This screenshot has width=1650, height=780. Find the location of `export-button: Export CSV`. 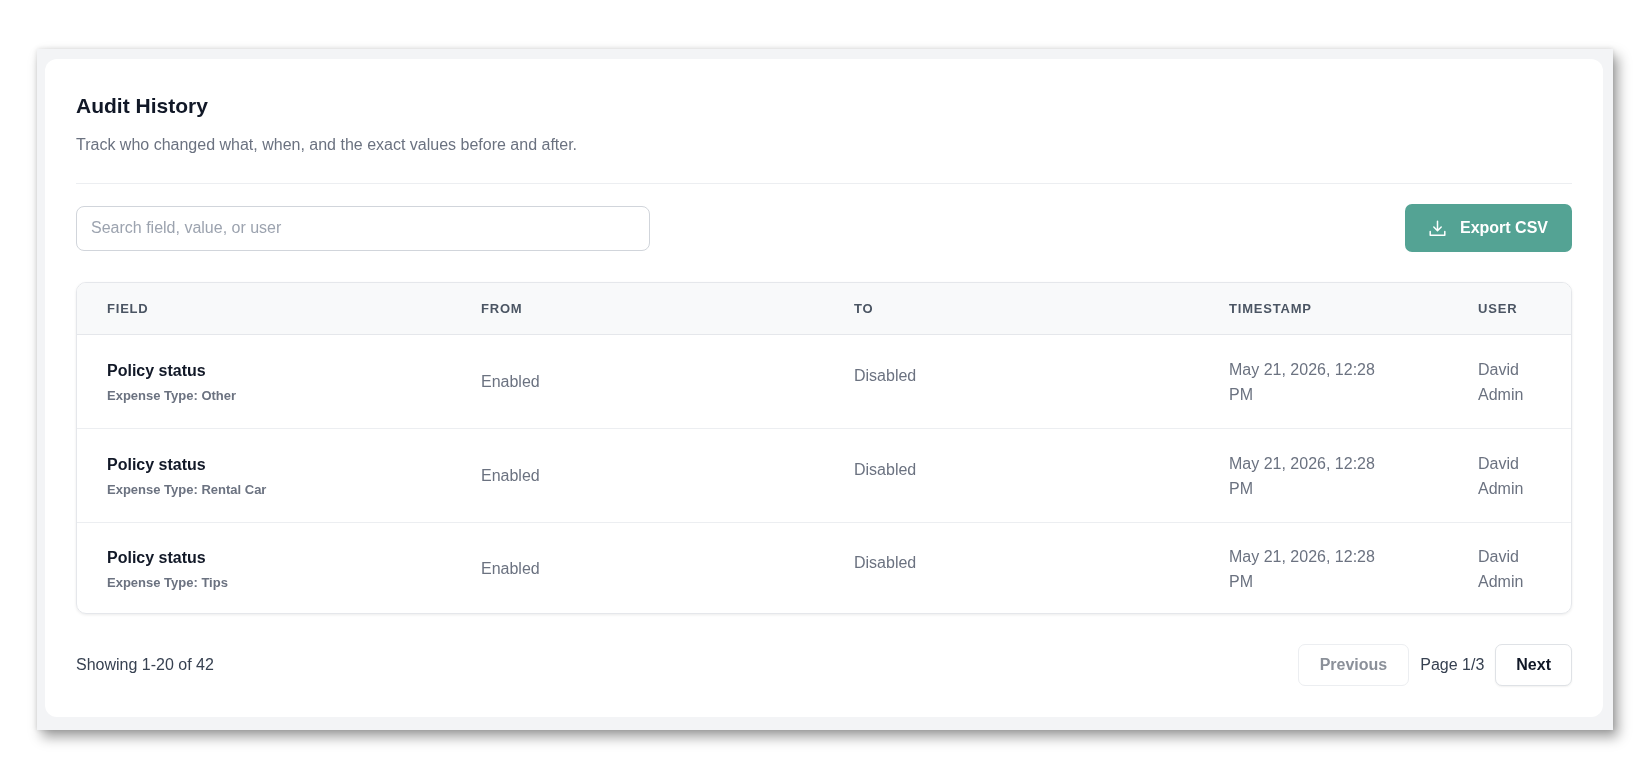

export-button: Export CSV is located at coordinates (1488, 228).